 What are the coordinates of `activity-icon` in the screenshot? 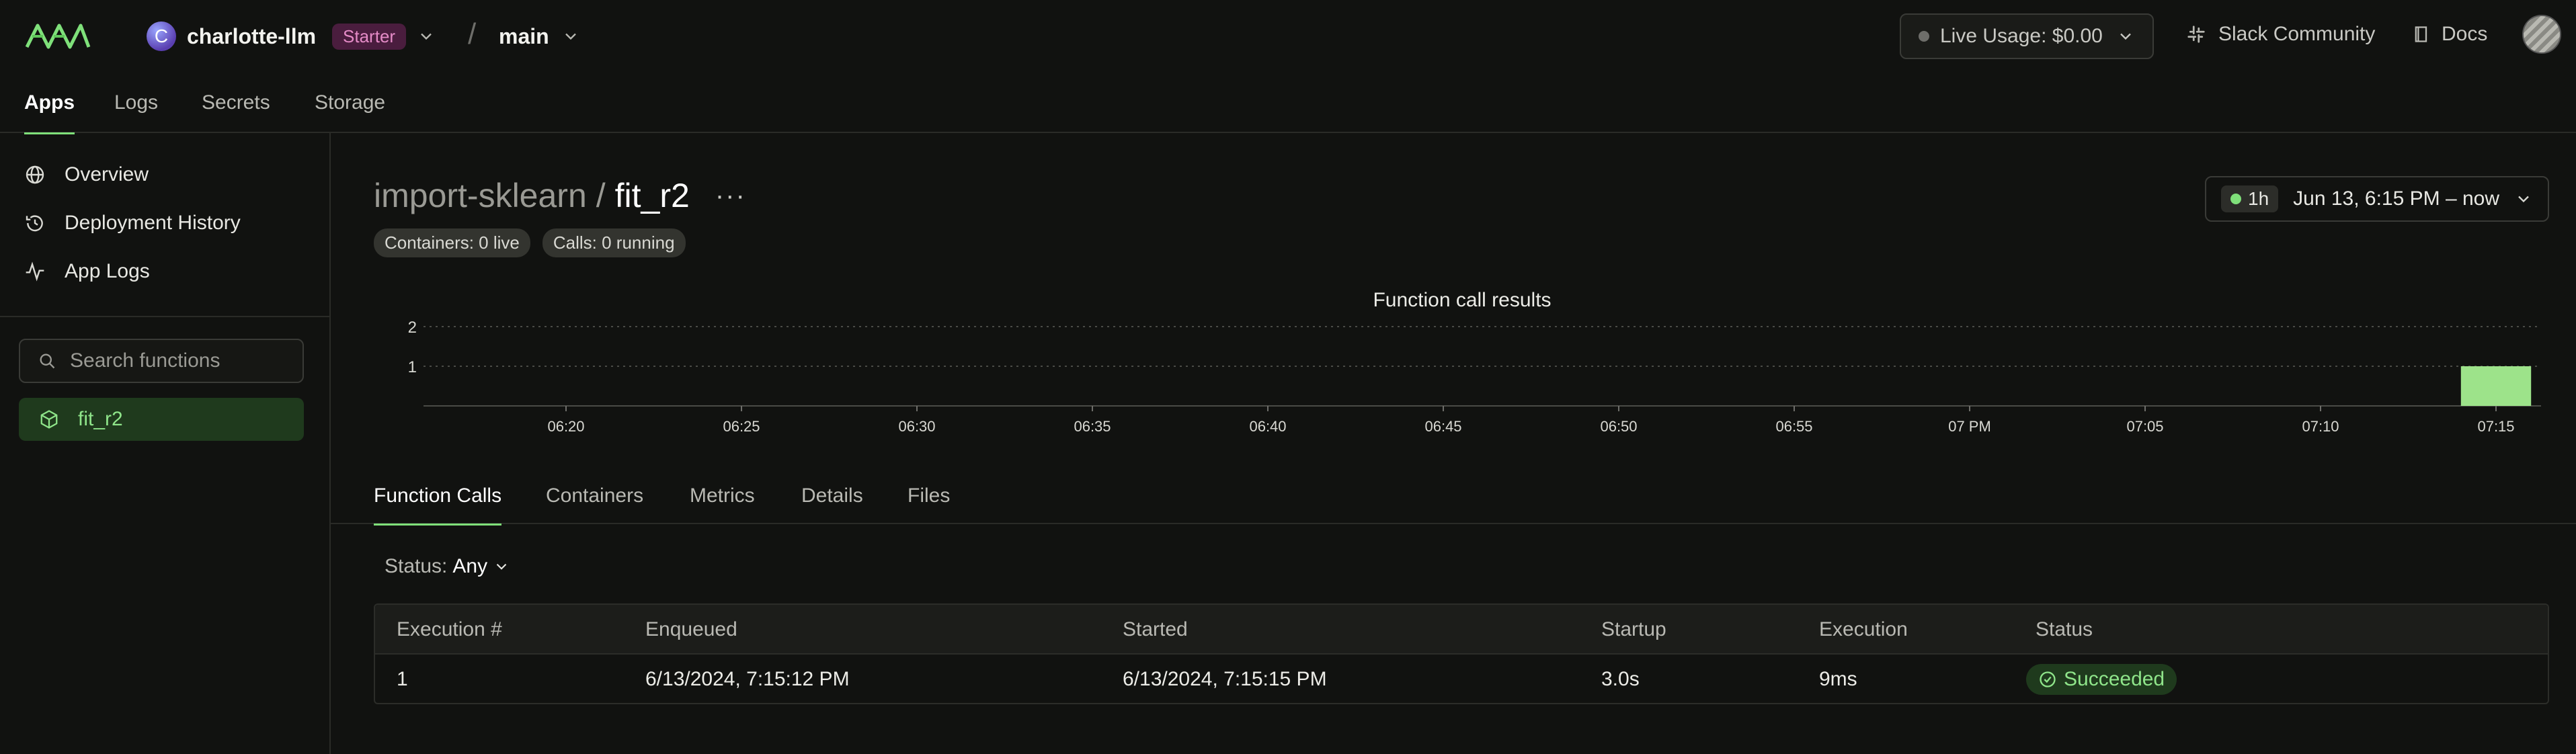 It's located at (35, 271).